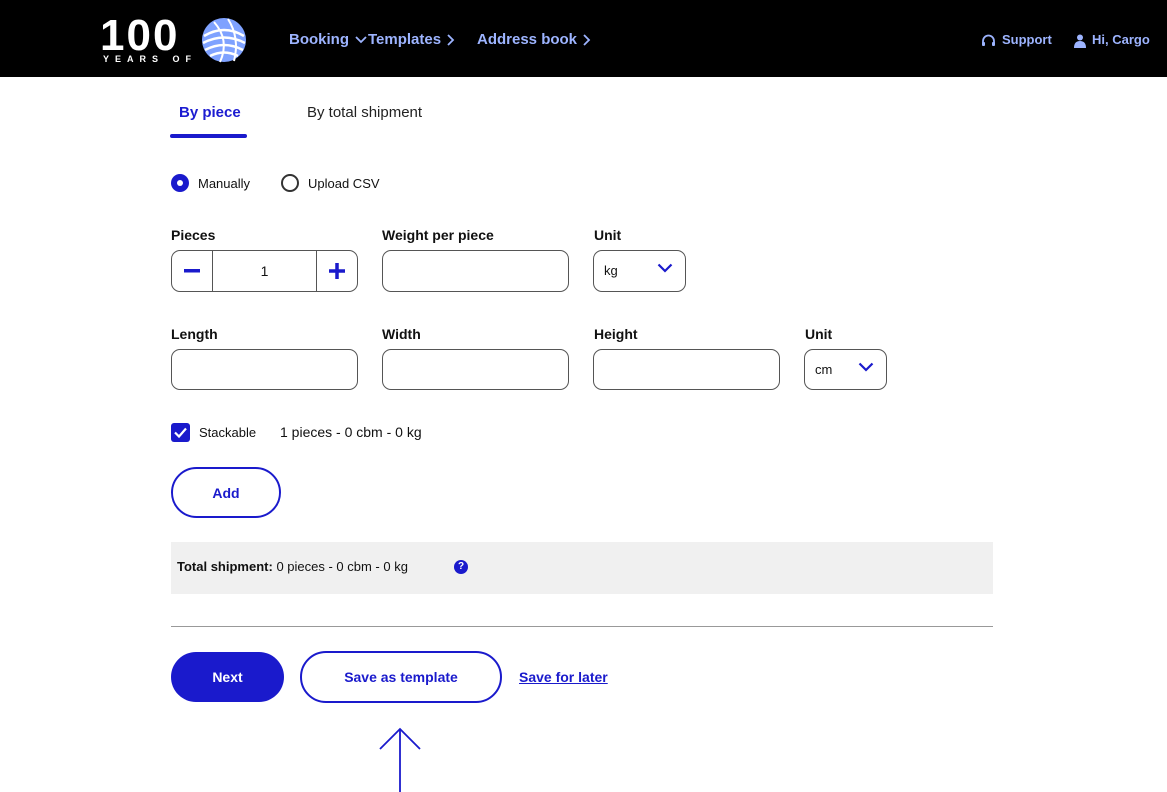 This screenshot has width=1167, height=792. I want to click on nav-address-book: Address book, so click(534, 39).